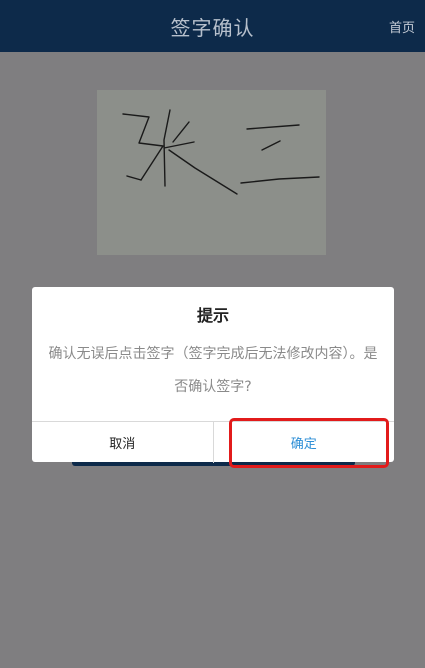  I want to click on dialog-actions: 取消 确定, so click(213, 442).